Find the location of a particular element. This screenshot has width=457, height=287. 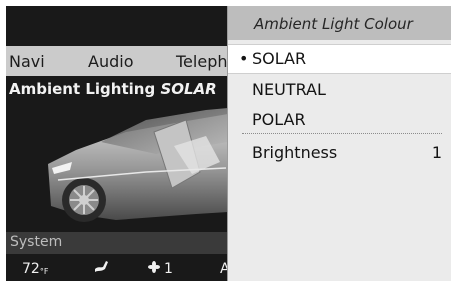

brightness-label: Brightness is located at coordinates (295, 152).